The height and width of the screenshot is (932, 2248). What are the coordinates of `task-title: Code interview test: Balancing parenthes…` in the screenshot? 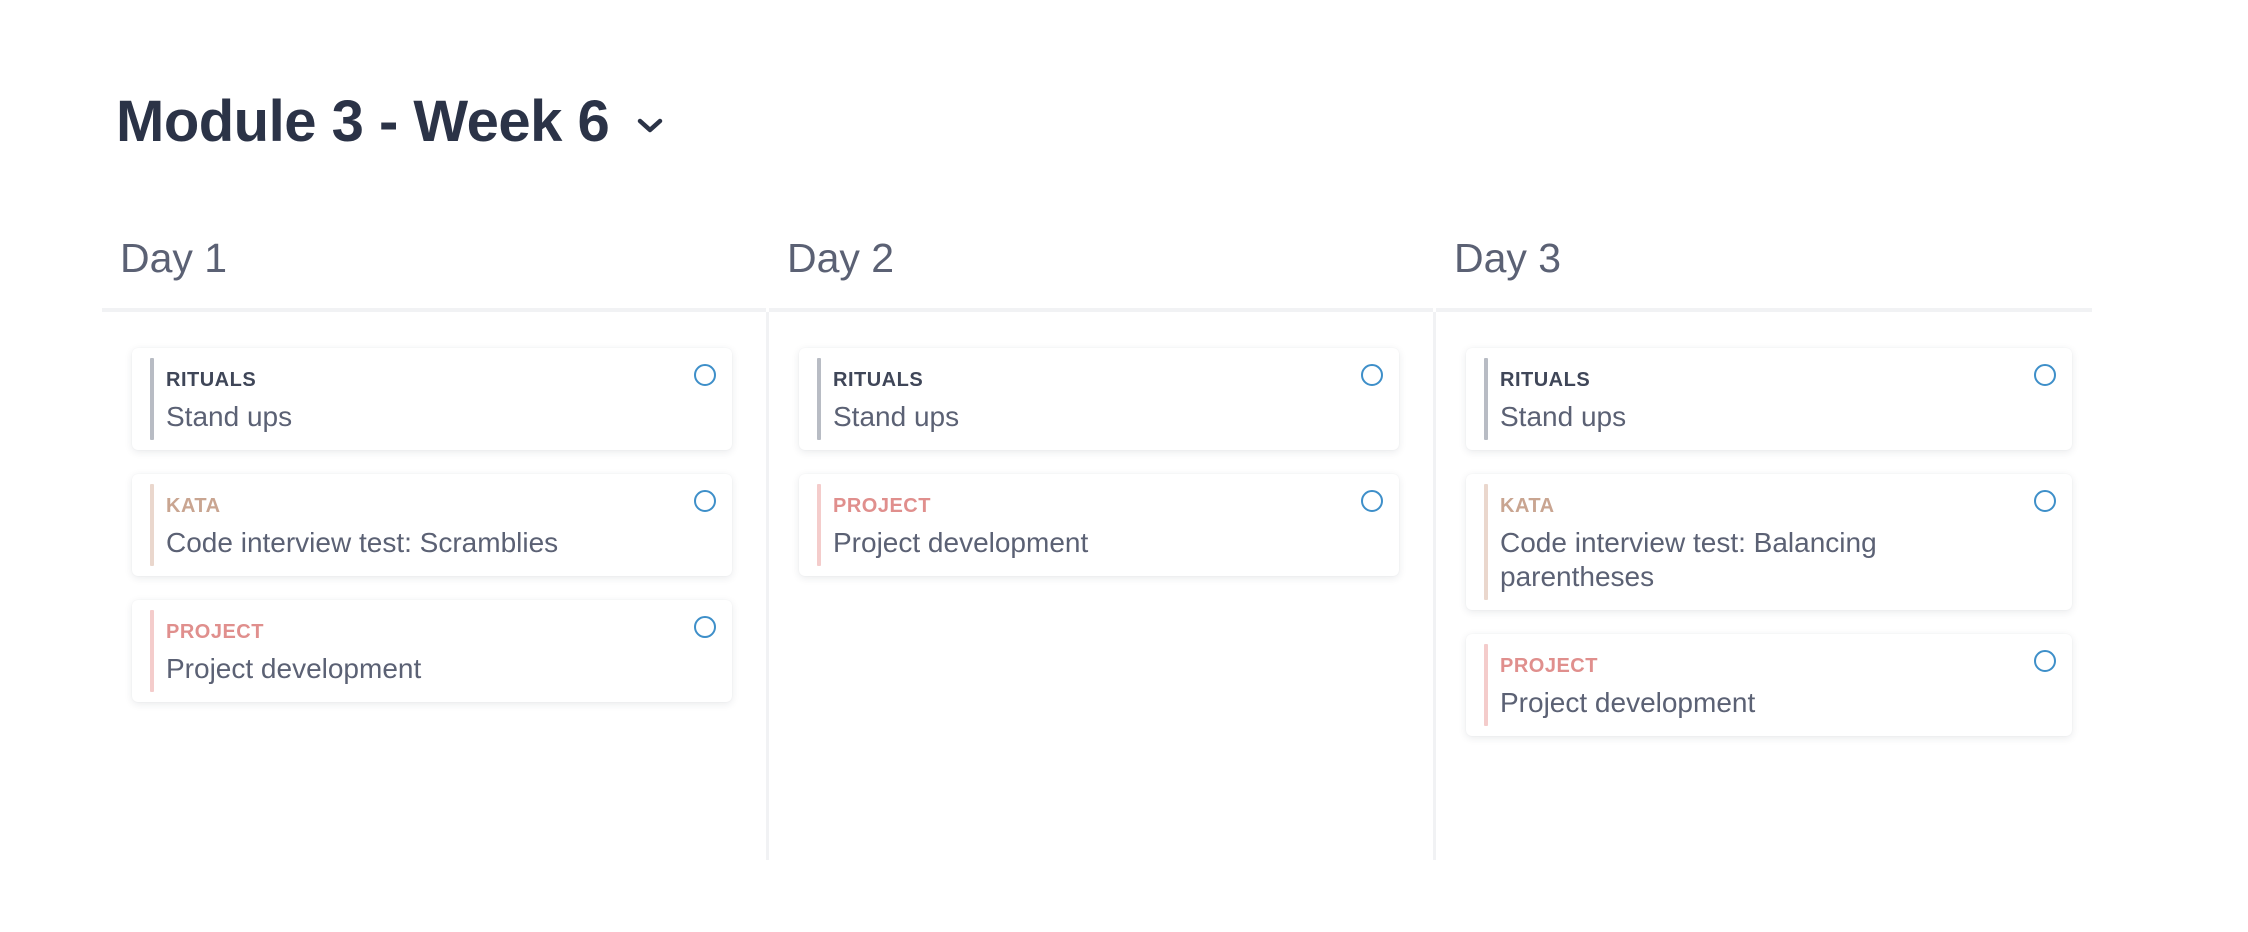 It's located at (1688, 559).